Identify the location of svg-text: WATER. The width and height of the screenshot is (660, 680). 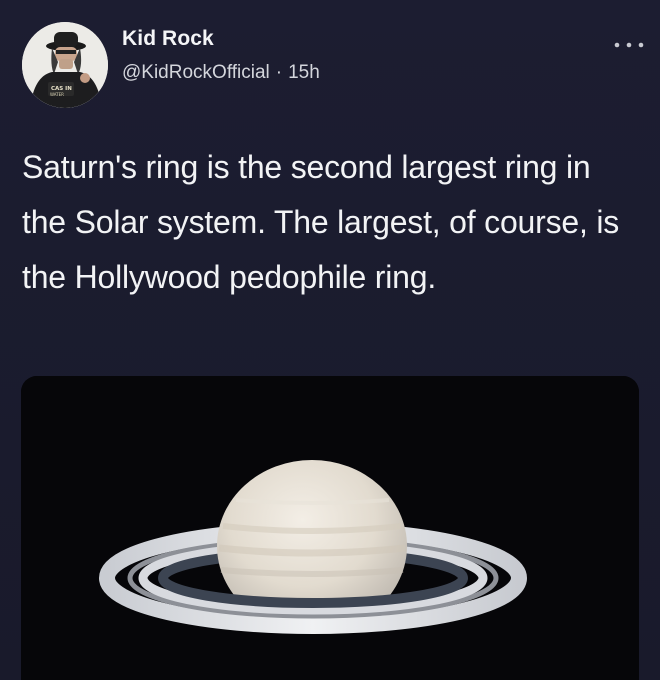
(57, 94).